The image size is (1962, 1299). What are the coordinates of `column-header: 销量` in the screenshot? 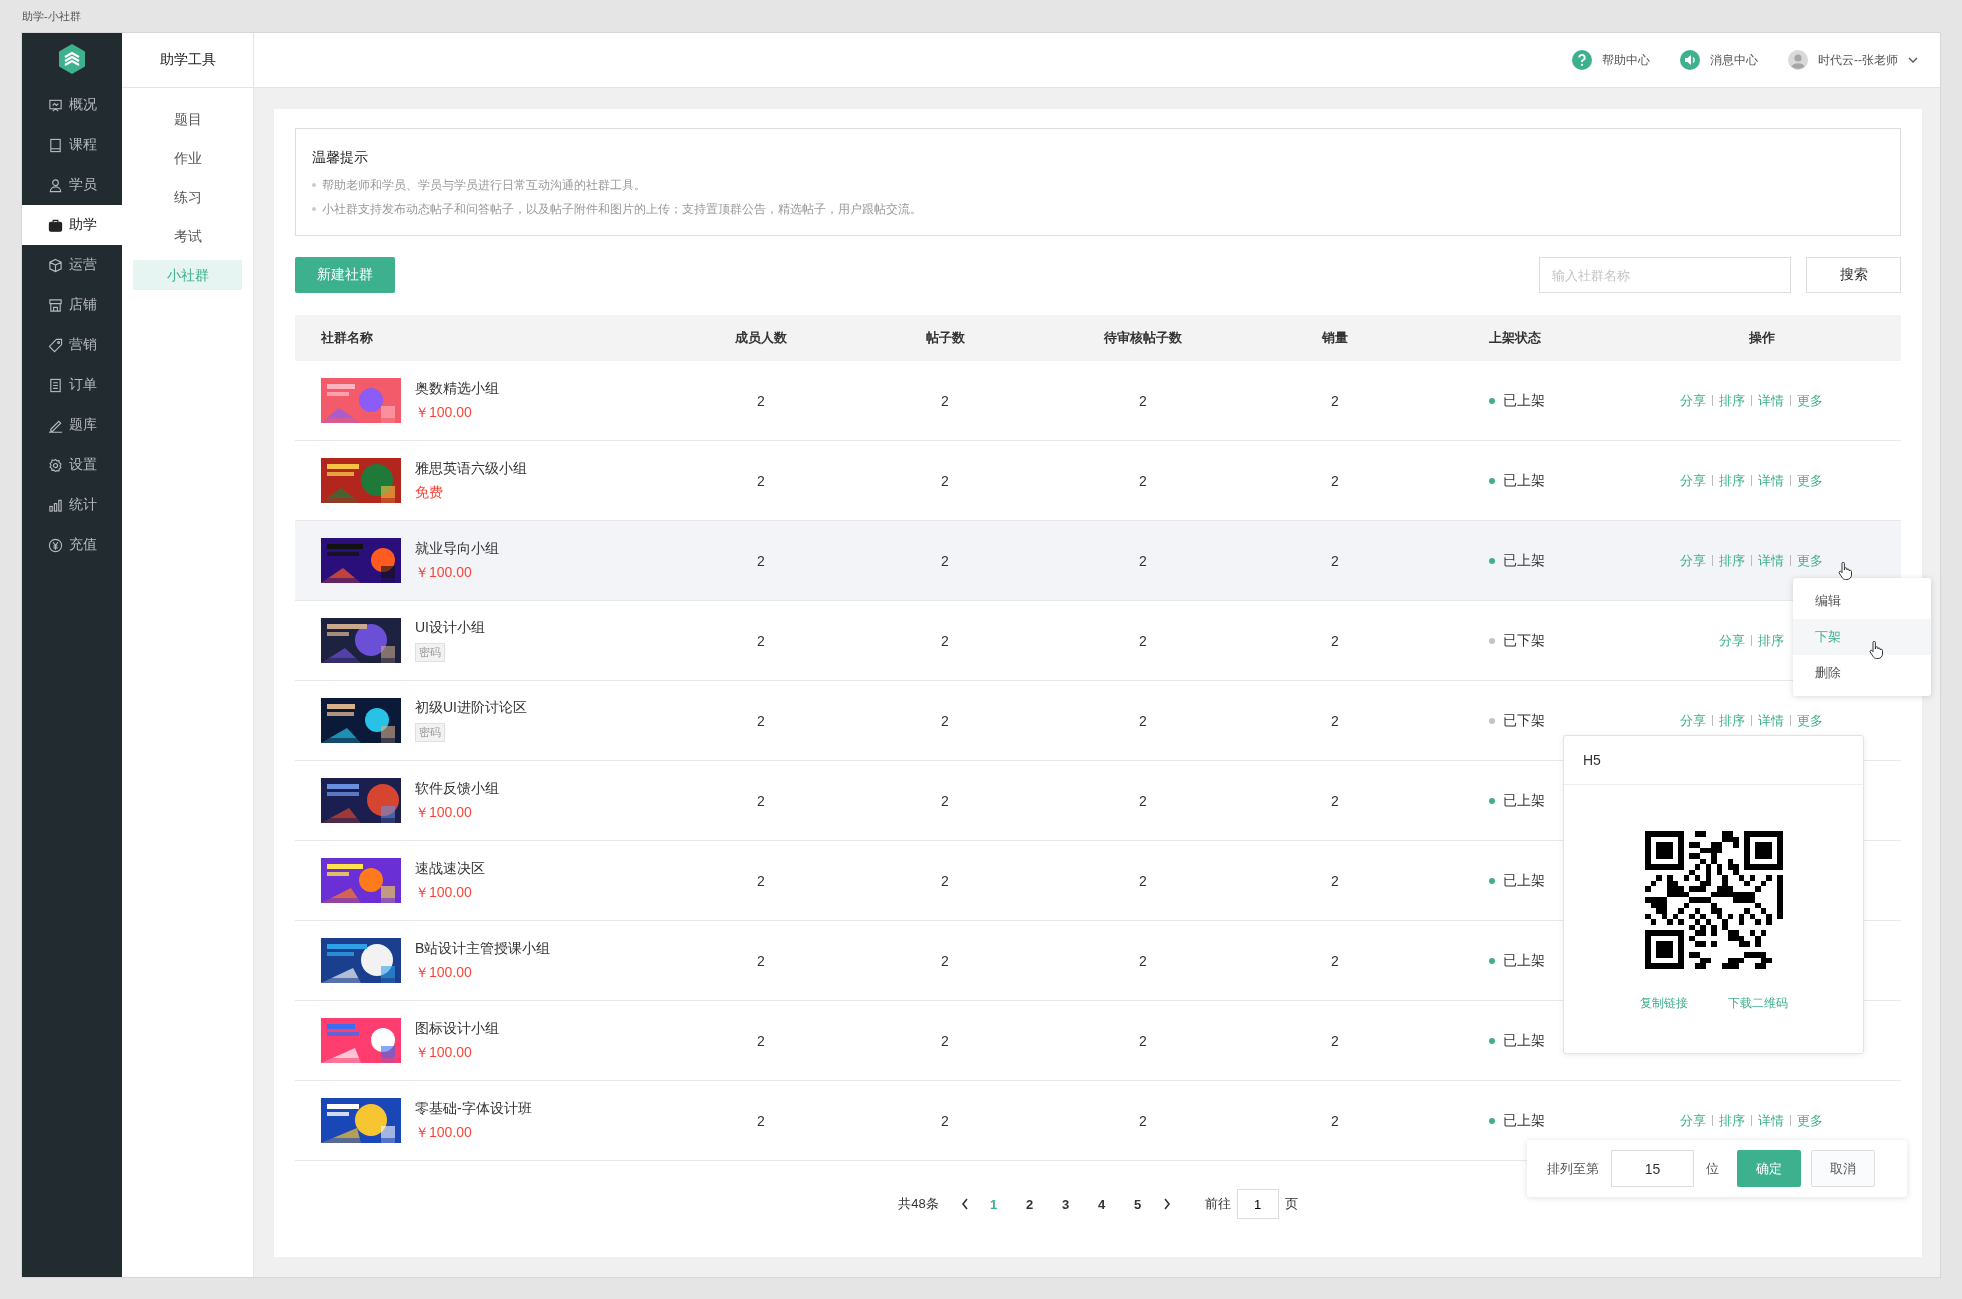 It's located at (1334, 338).